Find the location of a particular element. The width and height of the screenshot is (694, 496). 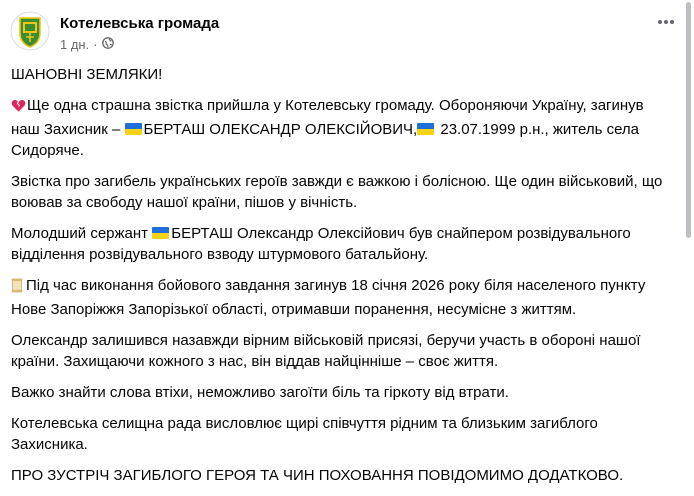

scroll-icon is located at coordinates (17, 288).